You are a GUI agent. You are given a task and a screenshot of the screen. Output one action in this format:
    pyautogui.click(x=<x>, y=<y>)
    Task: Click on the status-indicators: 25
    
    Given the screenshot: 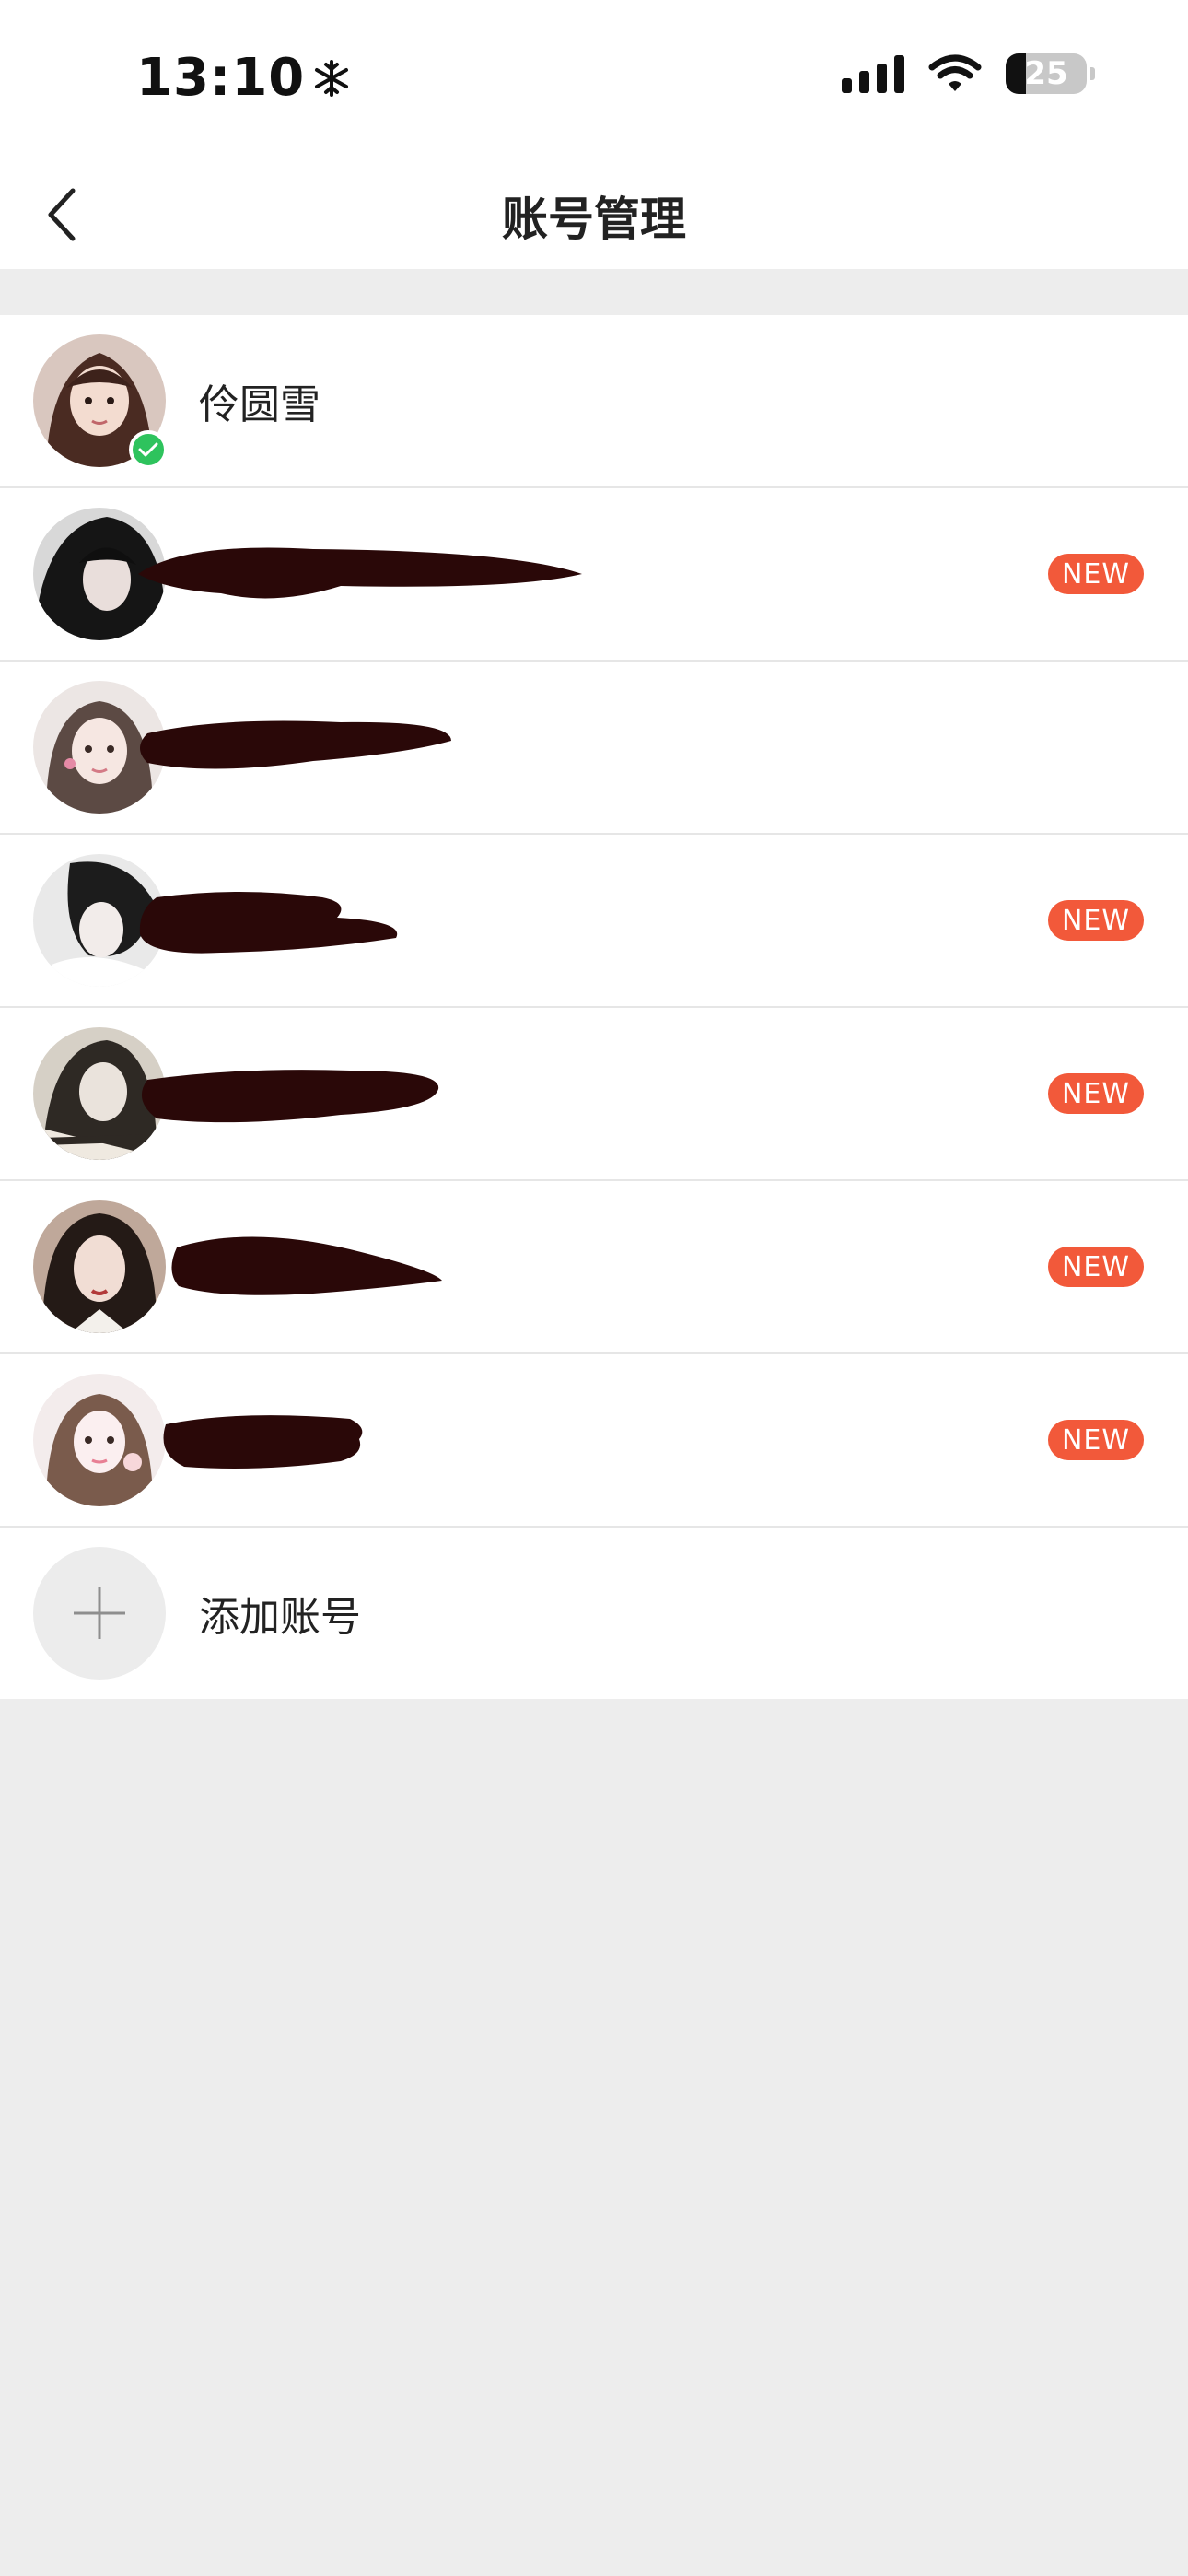 What is the action you would take?
    pyautogui.click(x=968, y=73)
    